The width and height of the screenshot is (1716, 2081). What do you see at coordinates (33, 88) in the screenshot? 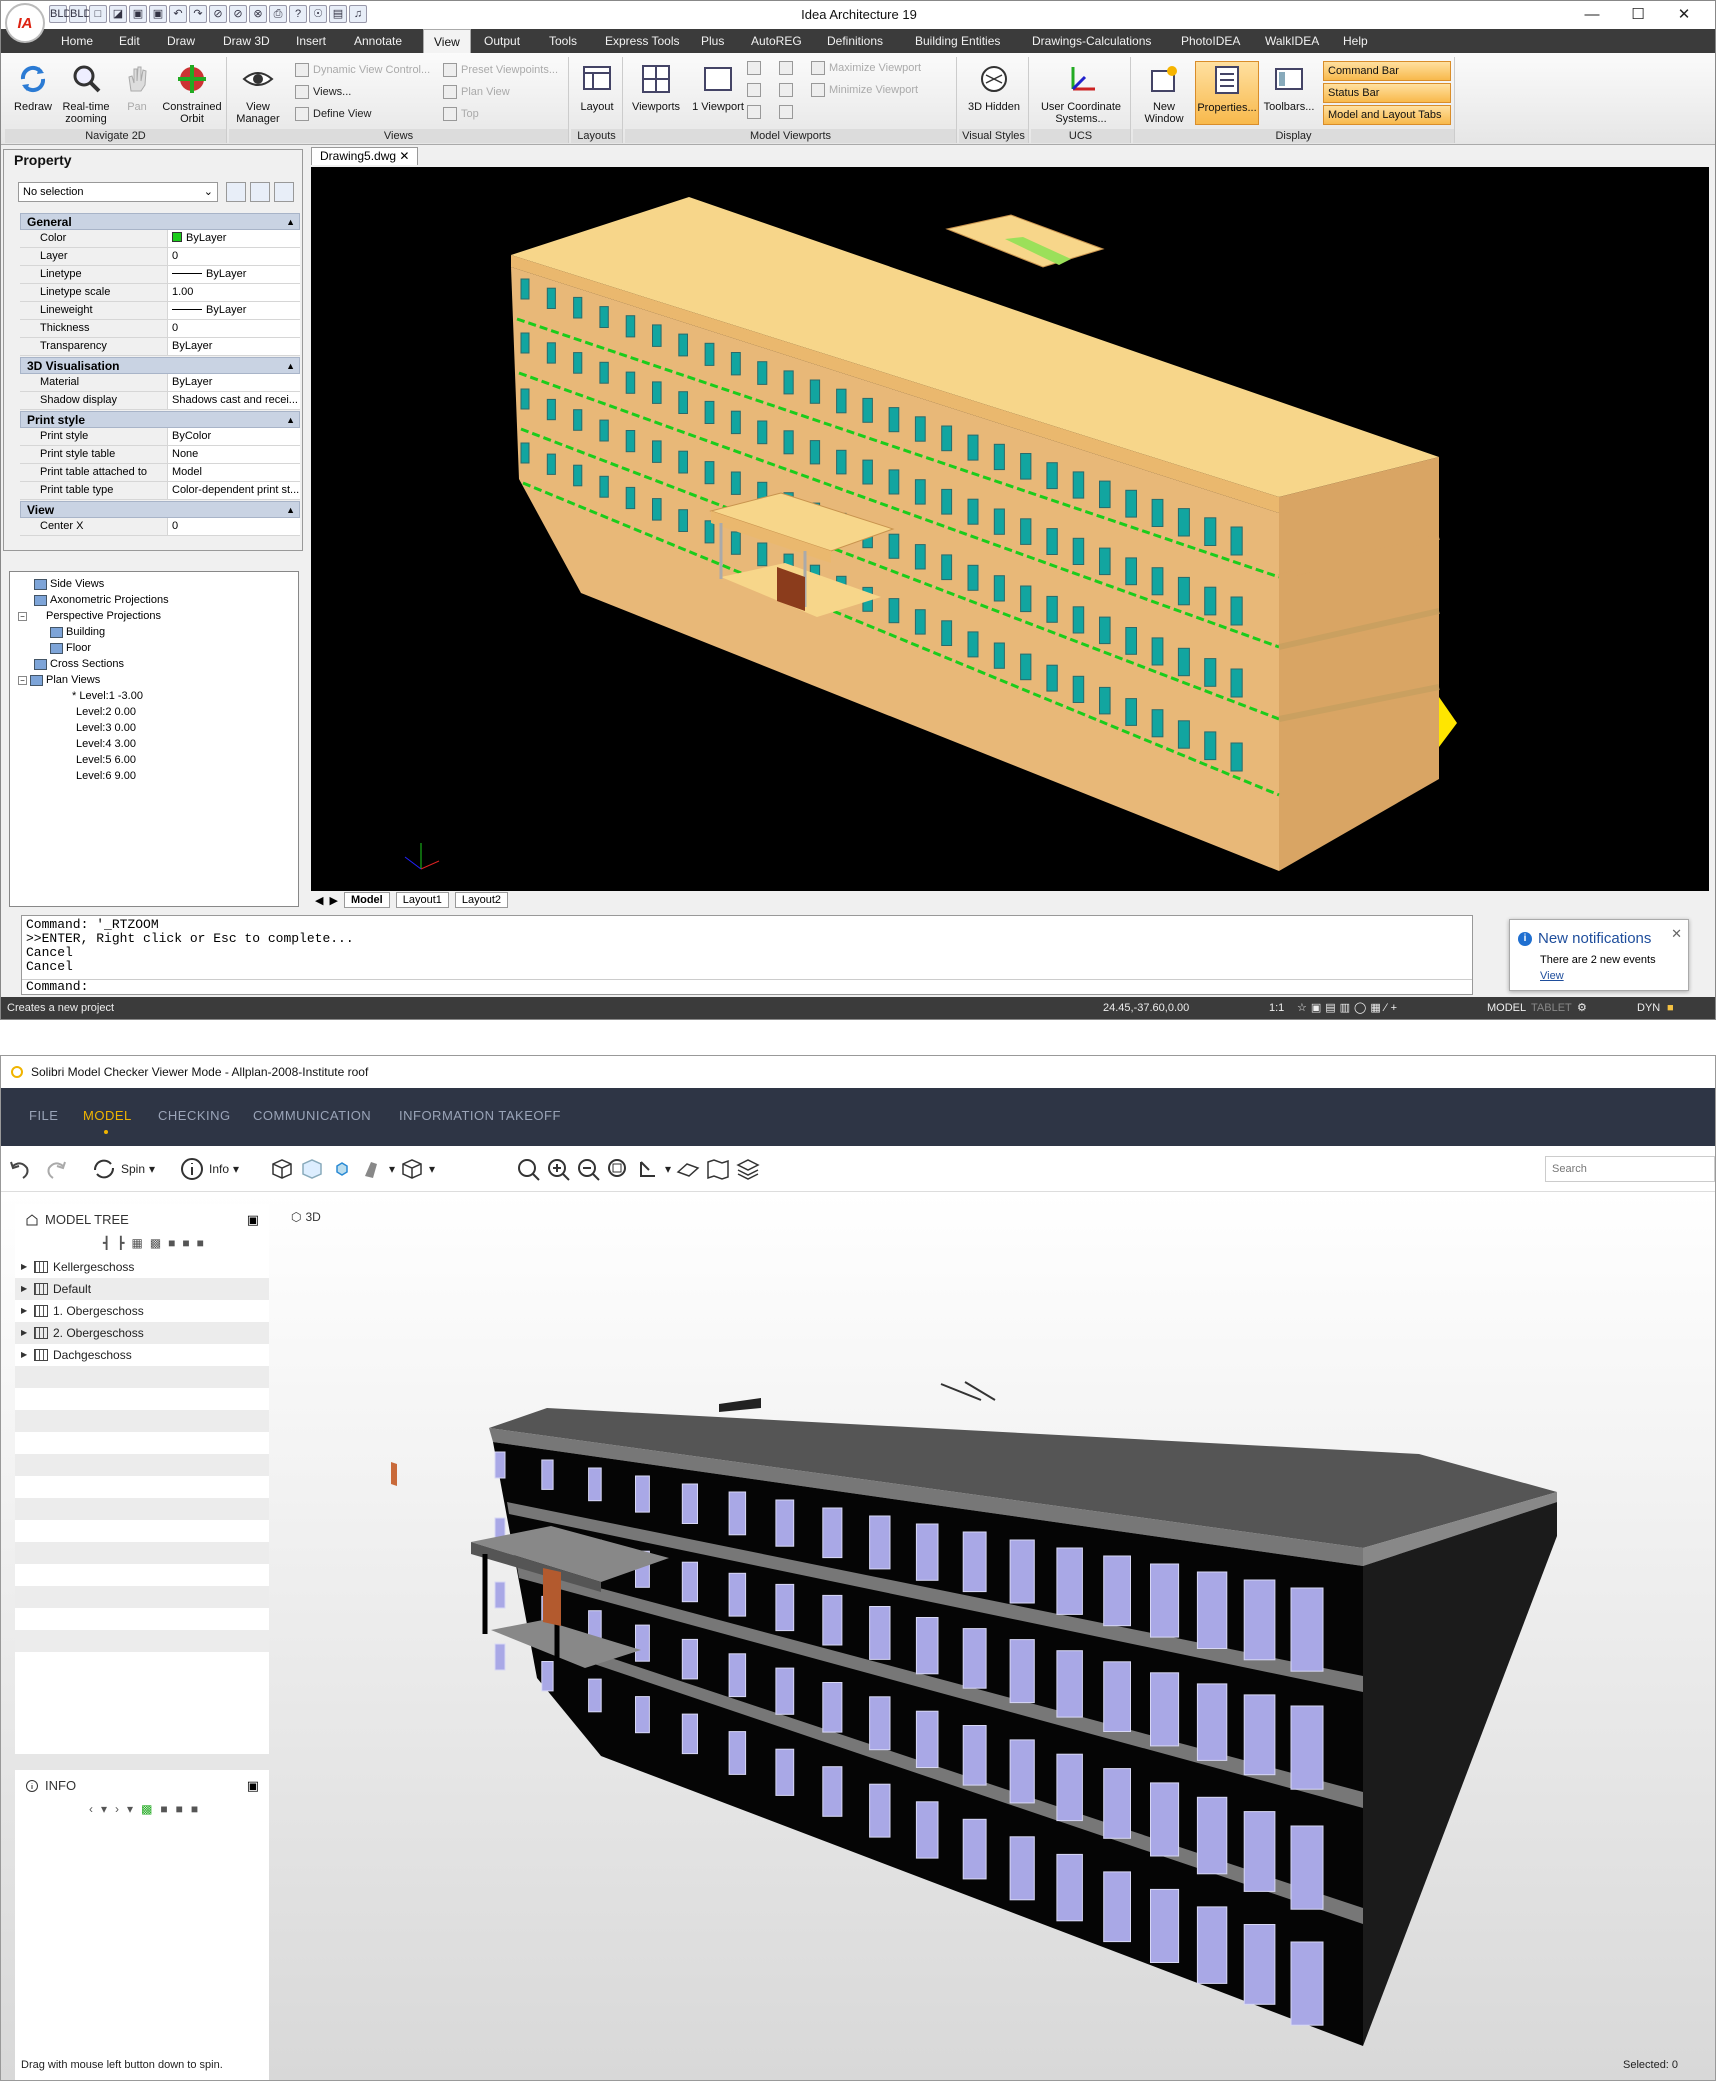
I see `redraw-button: Redraw` at bounding box center [33, 88].